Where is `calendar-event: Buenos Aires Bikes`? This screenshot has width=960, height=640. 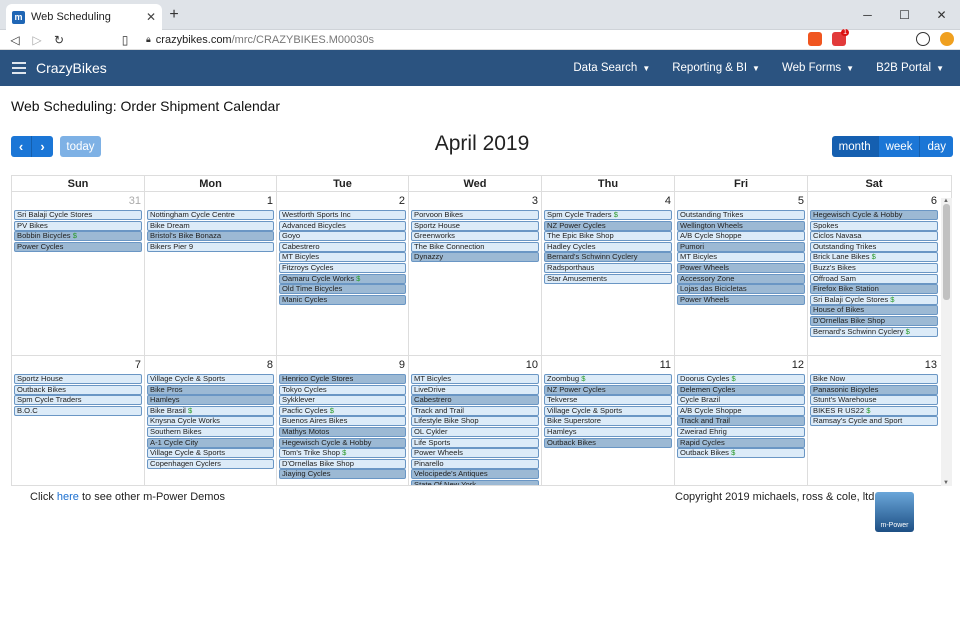
calendar-event: Buenos Aires Bikes is located at coordinates (342, 421).